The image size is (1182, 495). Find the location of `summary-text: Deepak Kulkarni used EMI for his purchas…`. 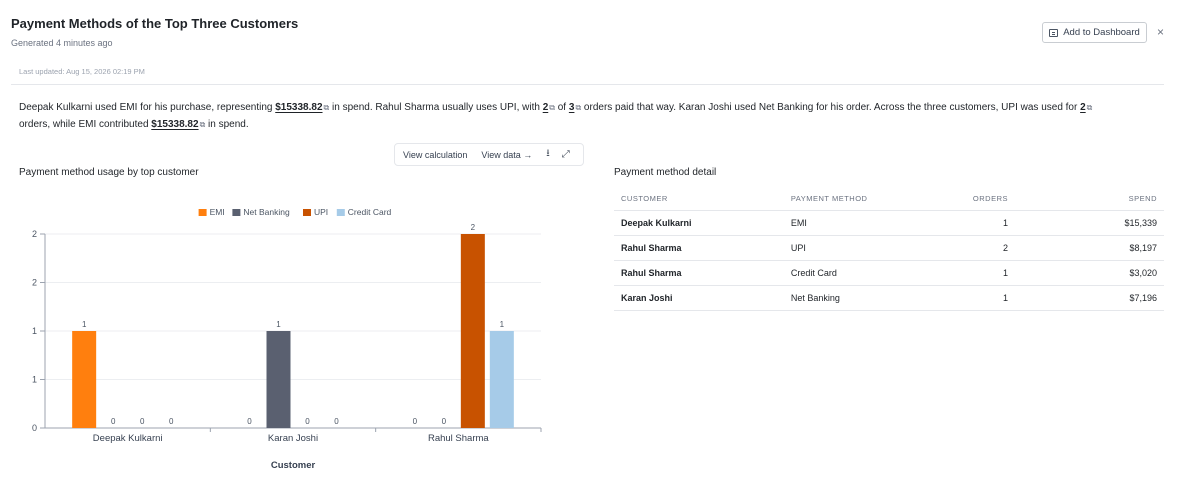

summary-text: Deepak Kulkarni used EMI for his purchas… is located at coordinates (591, 116).